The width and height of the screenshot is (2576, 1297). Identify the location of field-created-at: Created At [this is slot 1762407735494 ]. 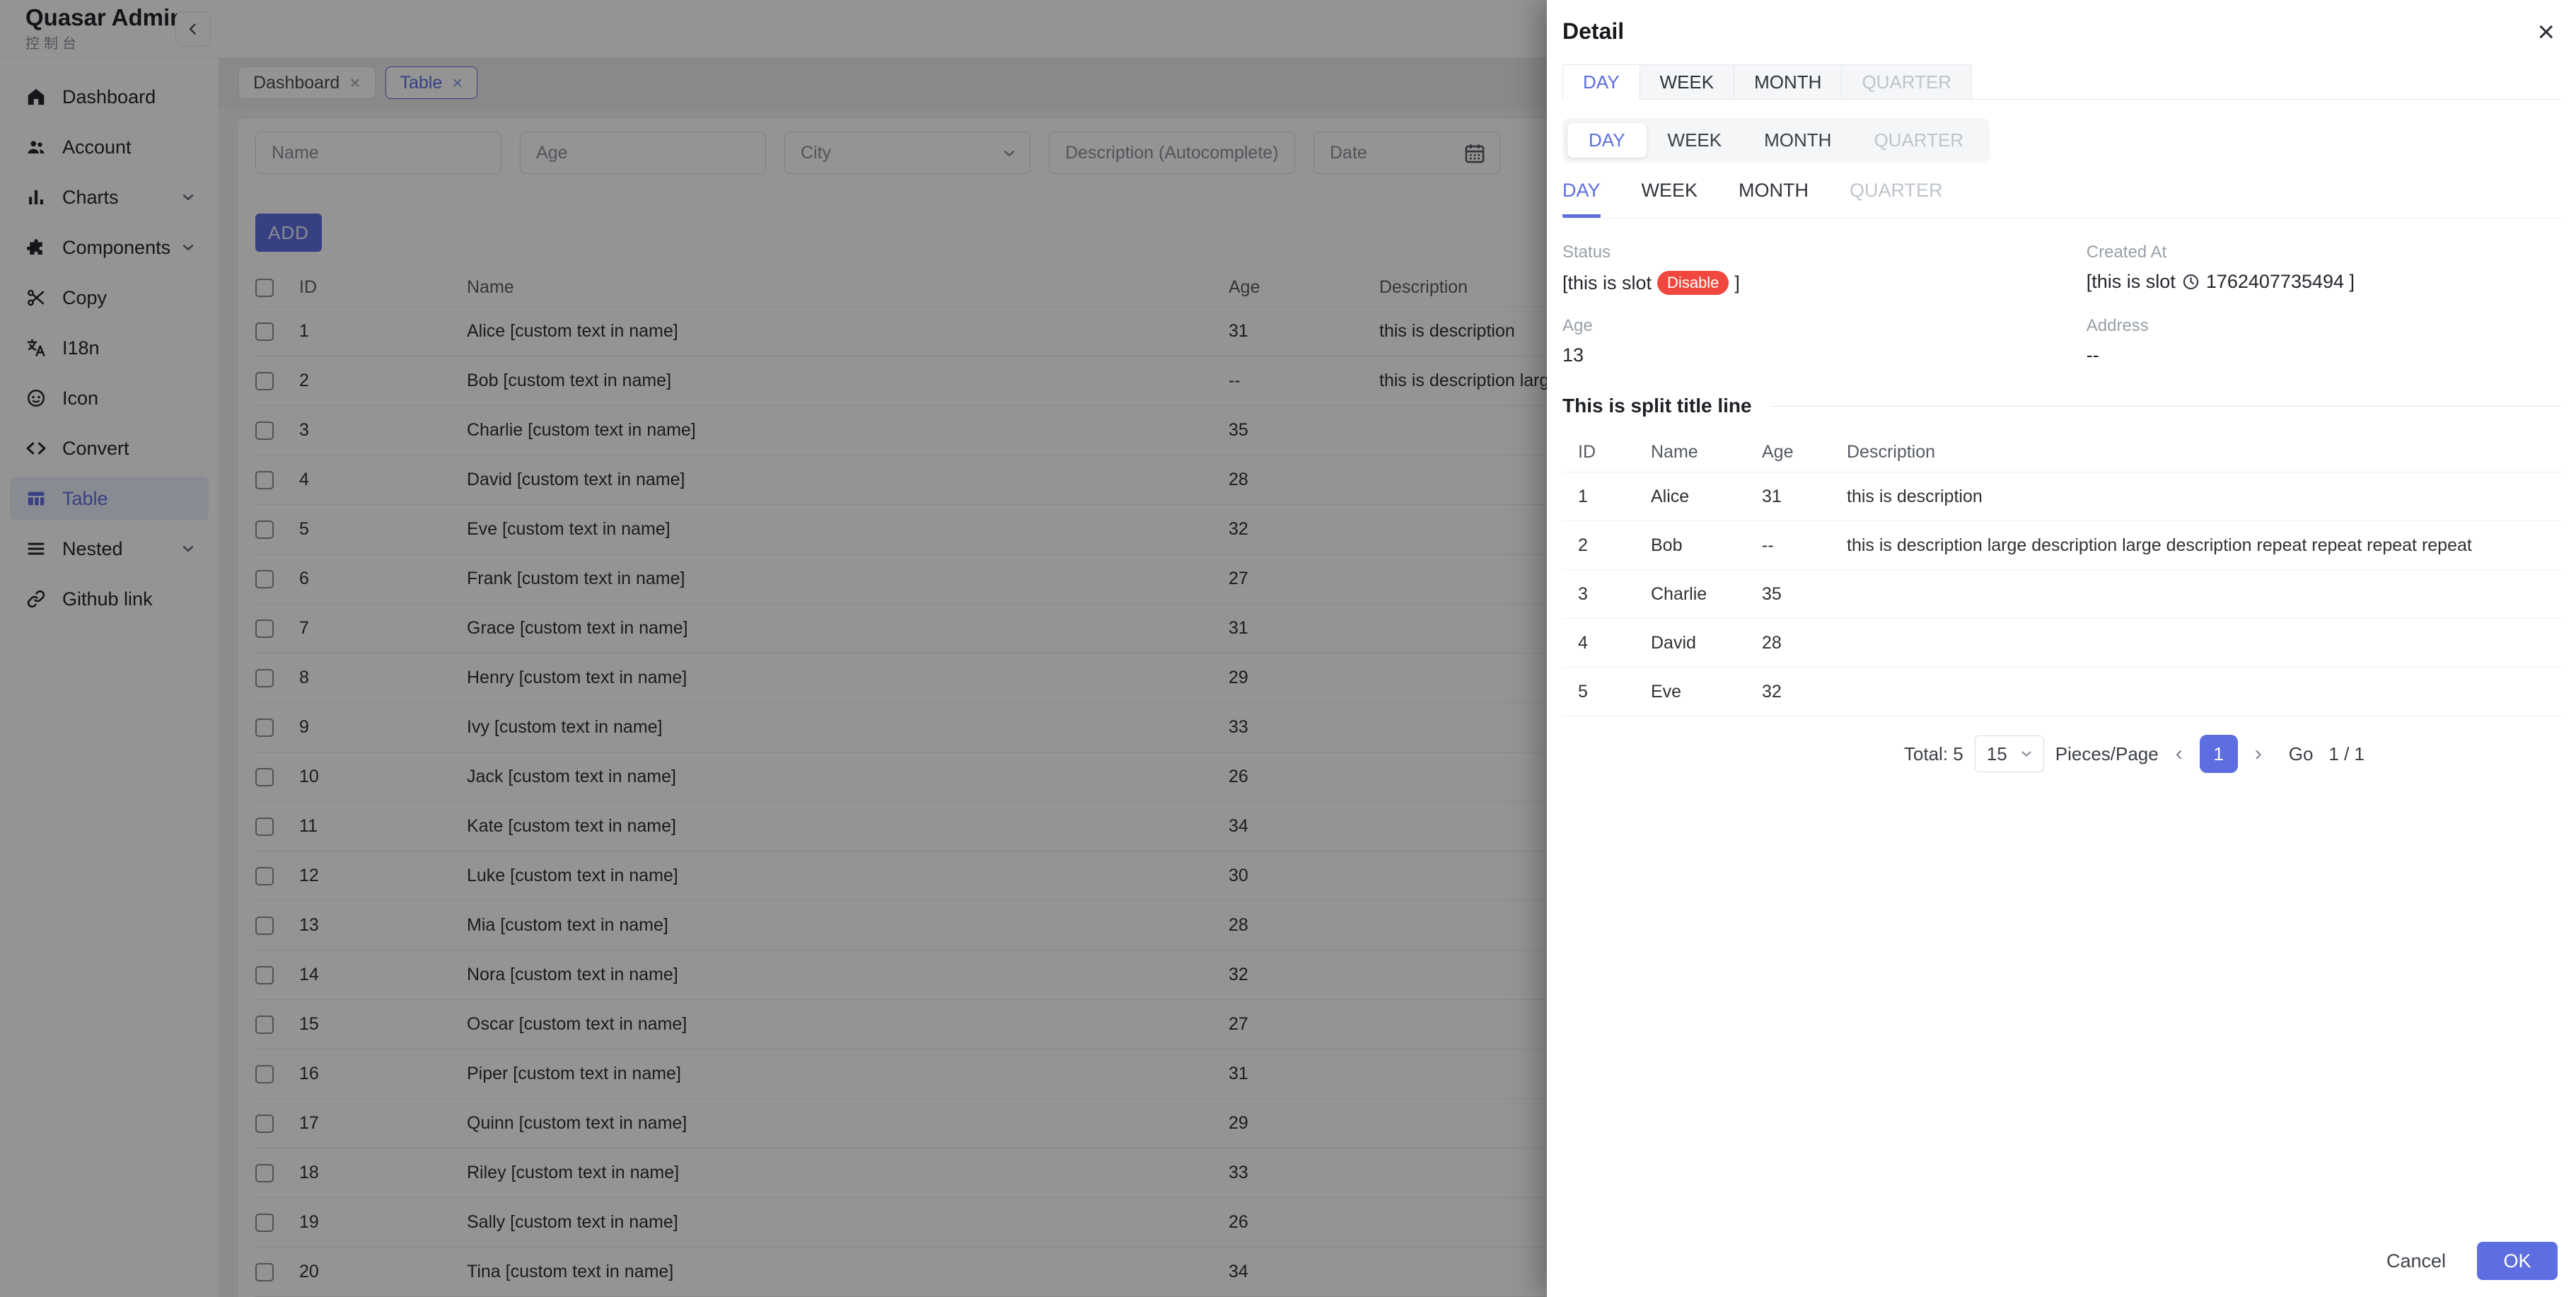
(2323, 269).